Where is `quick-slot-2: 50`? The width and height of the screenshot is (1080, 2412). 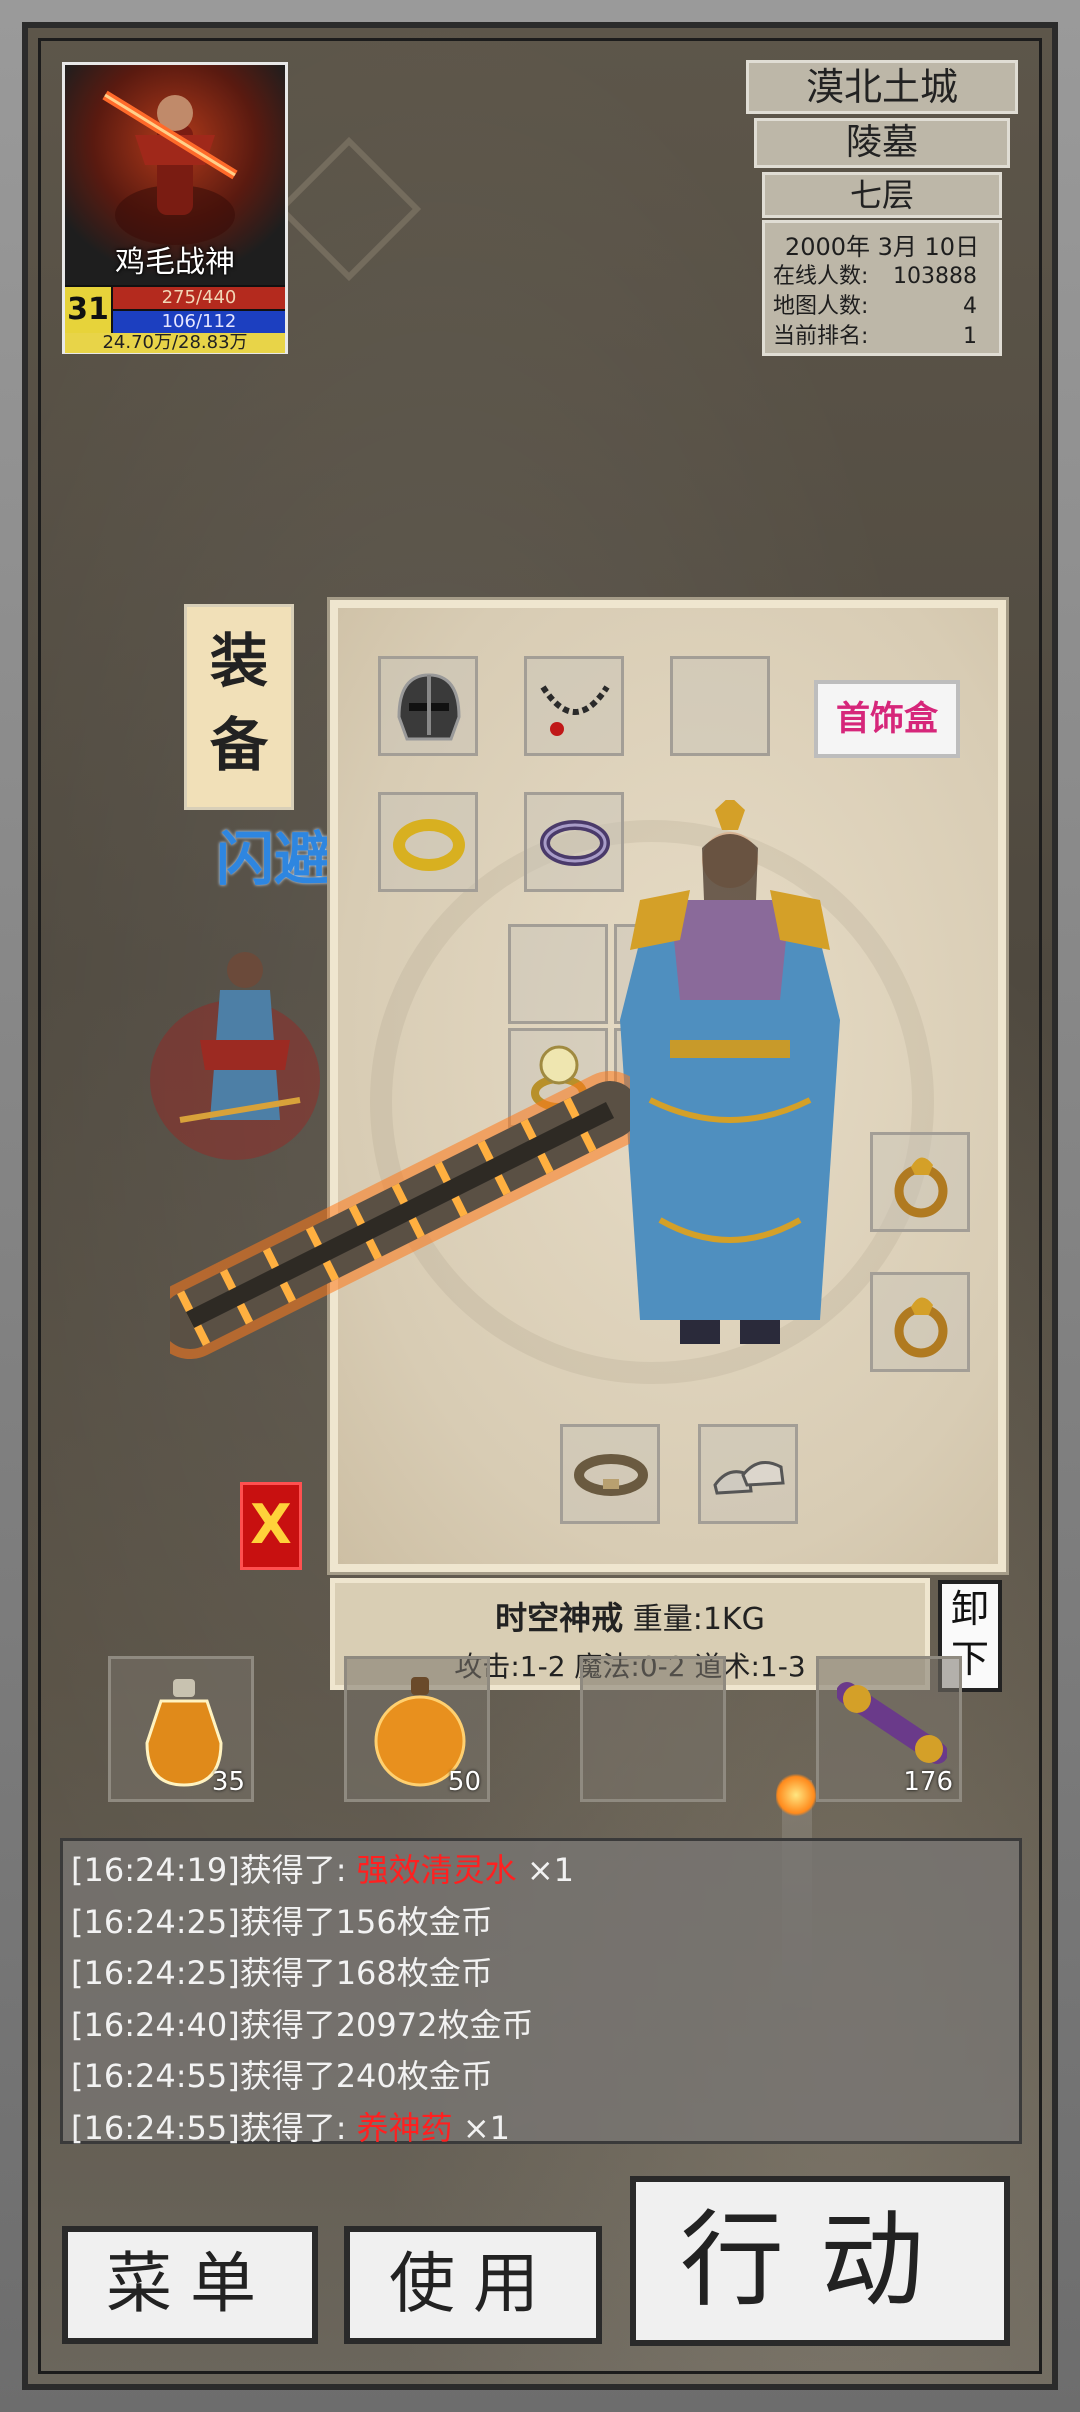 quick-slot-2: 50 is located at coordinates (417, 1729).